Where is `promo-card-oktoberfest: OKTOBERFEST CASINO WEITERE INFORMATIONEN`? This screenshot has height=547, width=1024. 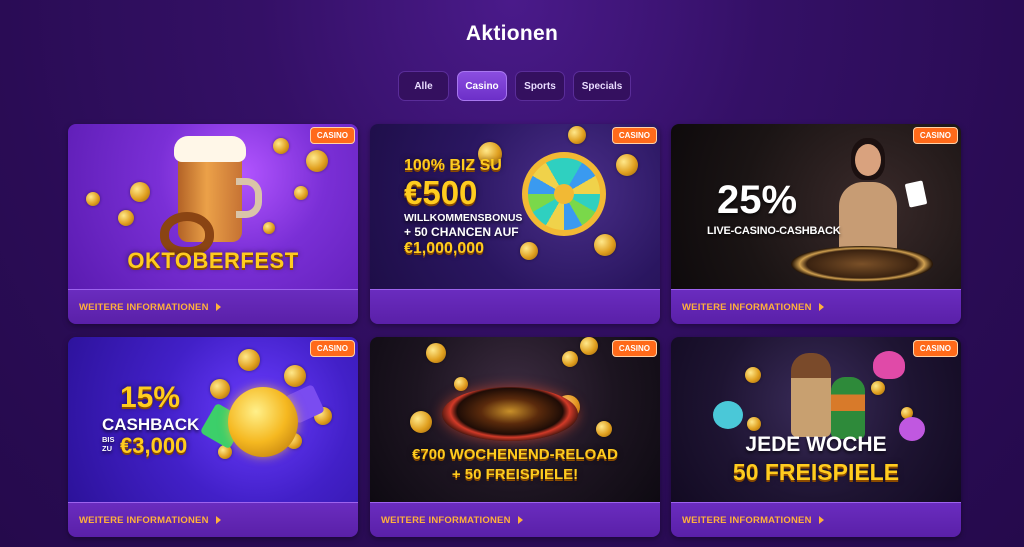 promo-card-oktoberfest: OKTOBERFEST CASINO WEITERE INFORMATIONEN is located at coordinates (213, 224).